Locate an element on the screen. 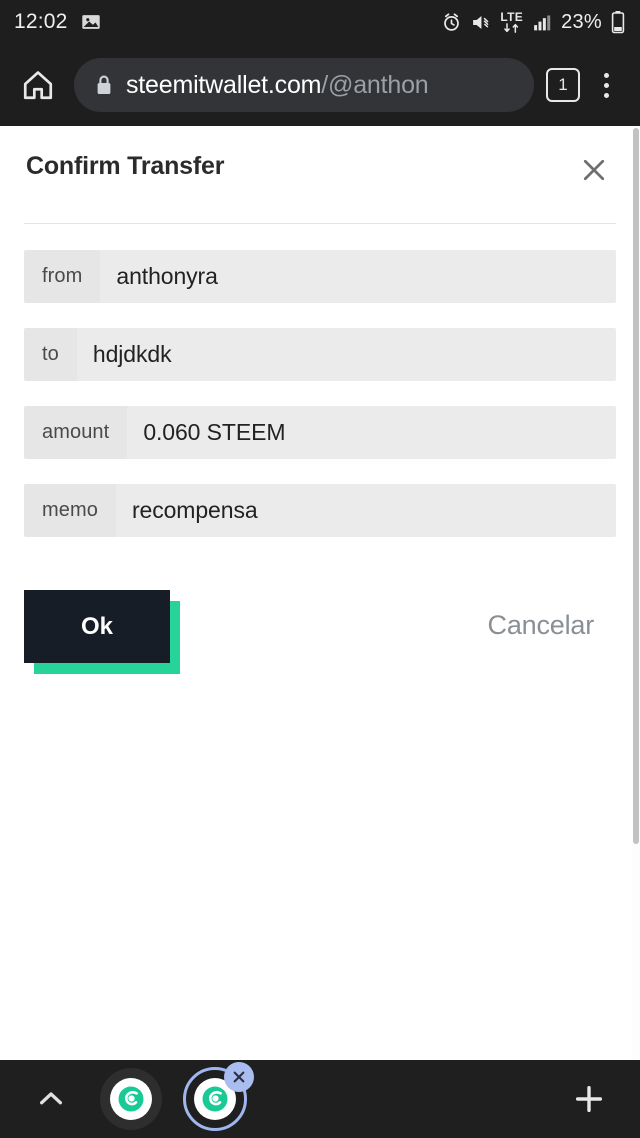 This screenshot has width=640, height=1138. chevron-up-icon is located at coordinates (51, 1099).